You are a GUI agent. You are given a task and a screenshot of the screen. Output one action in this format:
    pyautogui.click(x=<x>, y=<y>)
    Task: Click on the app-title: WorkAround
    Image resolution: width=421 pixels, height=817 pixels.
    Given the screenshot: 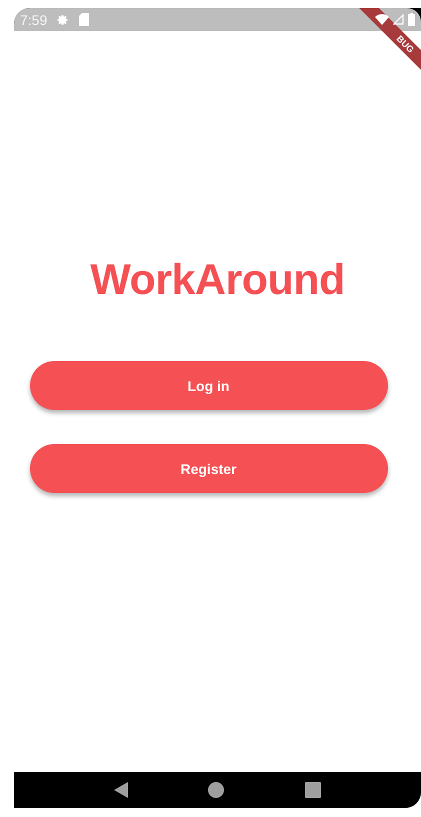 What is the action you would take?
    pyautogui.click(x=217, y=280)
    